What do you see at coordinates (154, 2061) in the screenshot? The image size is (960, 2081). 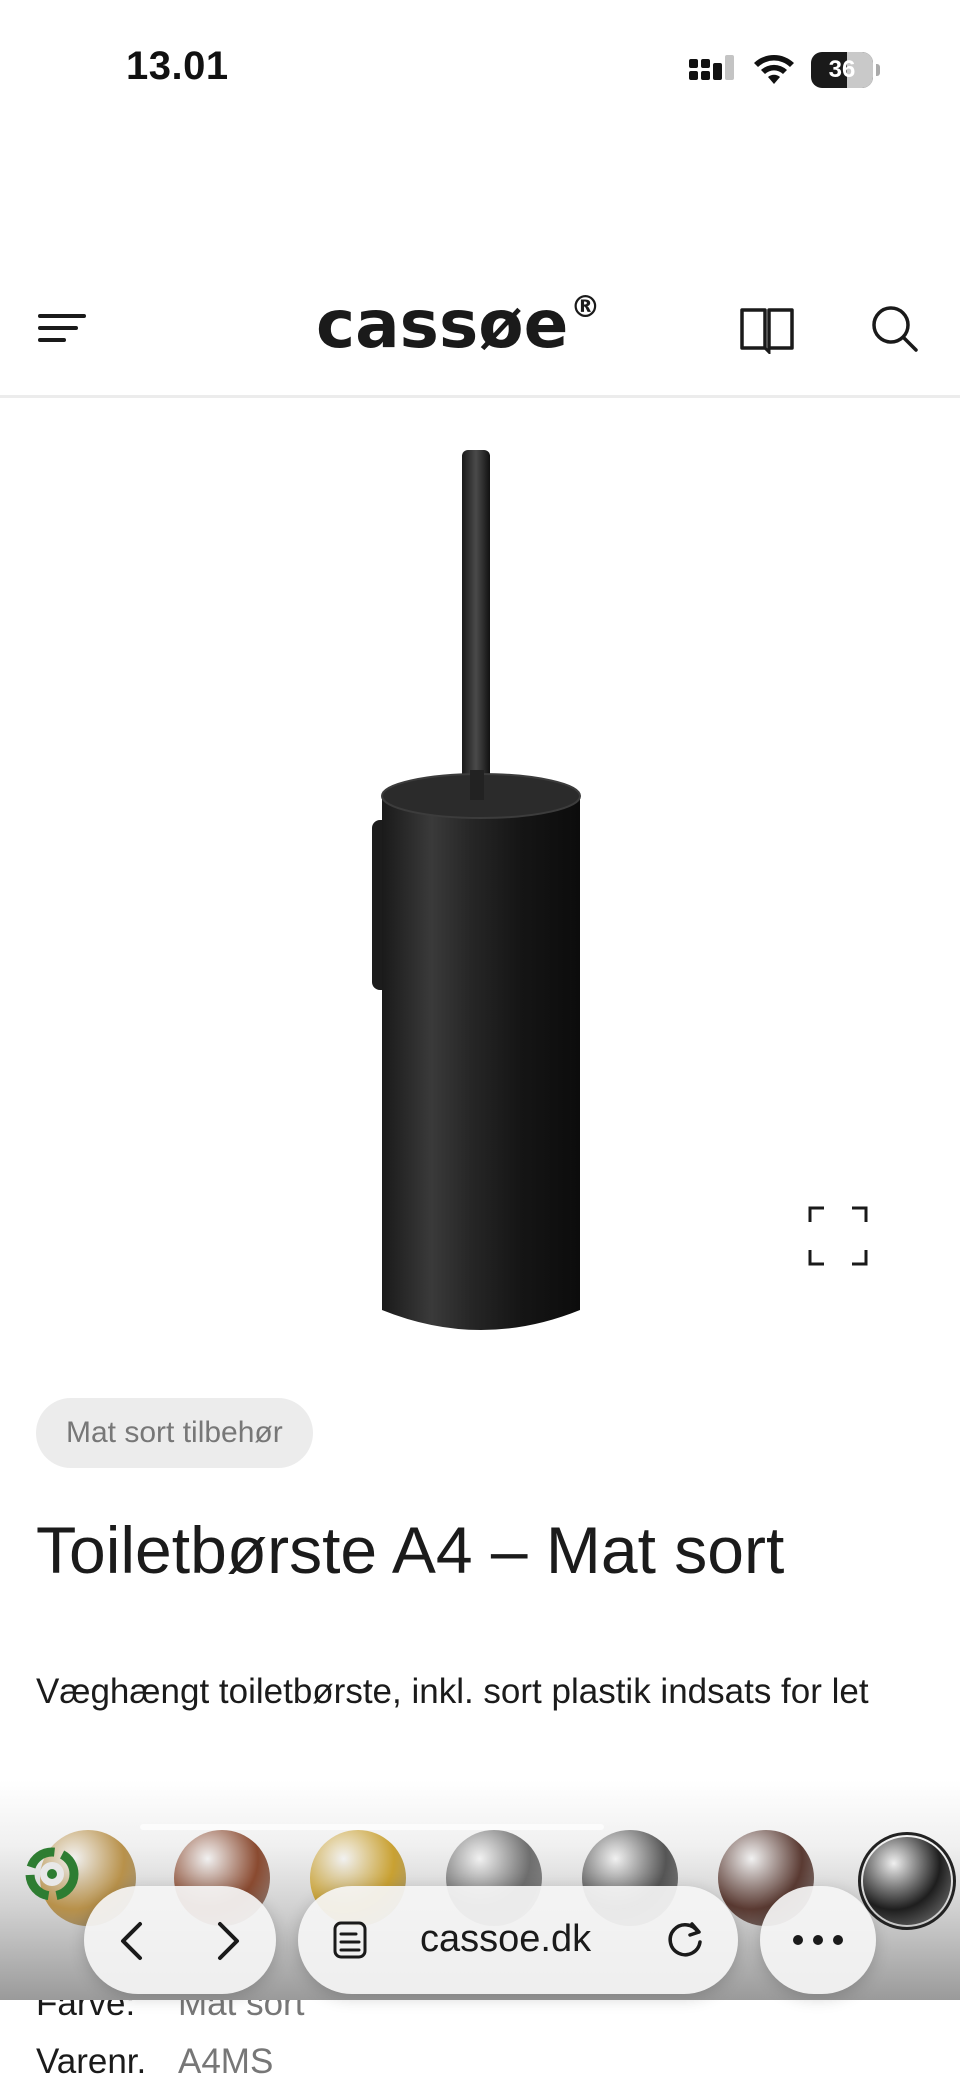 I see `sku-detail-row: Varenr. A4MS` at bounding box center [154, 2061].